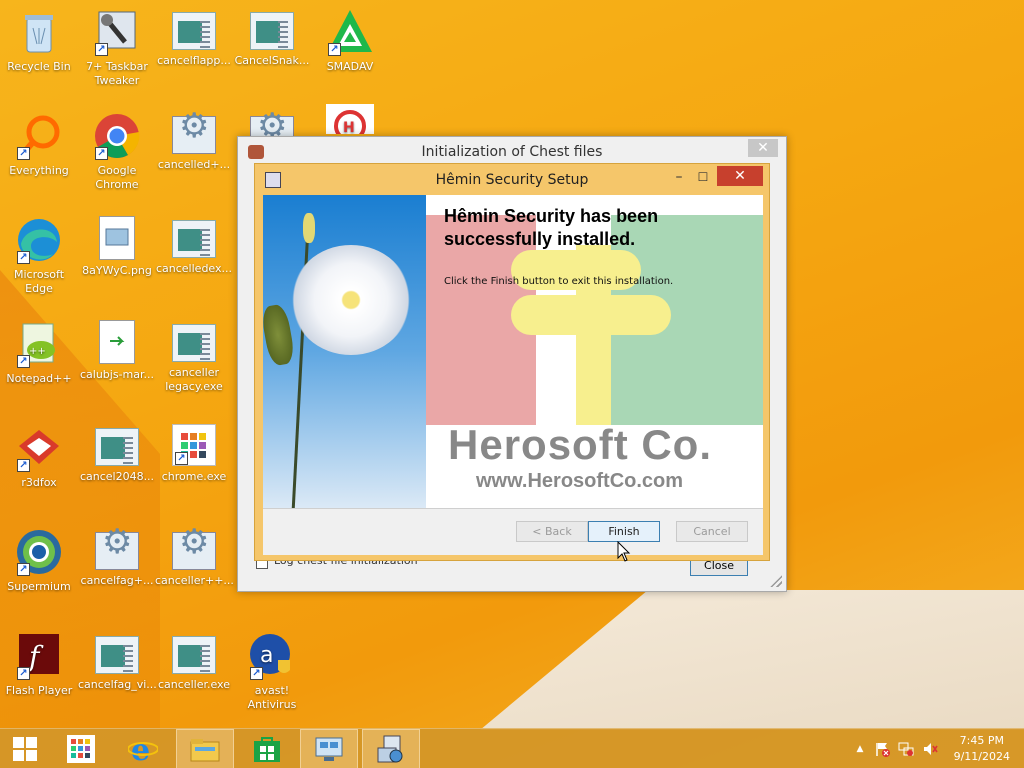 This screenshot has height=768, width=1024. I want to click on icon-label: 8aYWyC.png, so click(117, 270).